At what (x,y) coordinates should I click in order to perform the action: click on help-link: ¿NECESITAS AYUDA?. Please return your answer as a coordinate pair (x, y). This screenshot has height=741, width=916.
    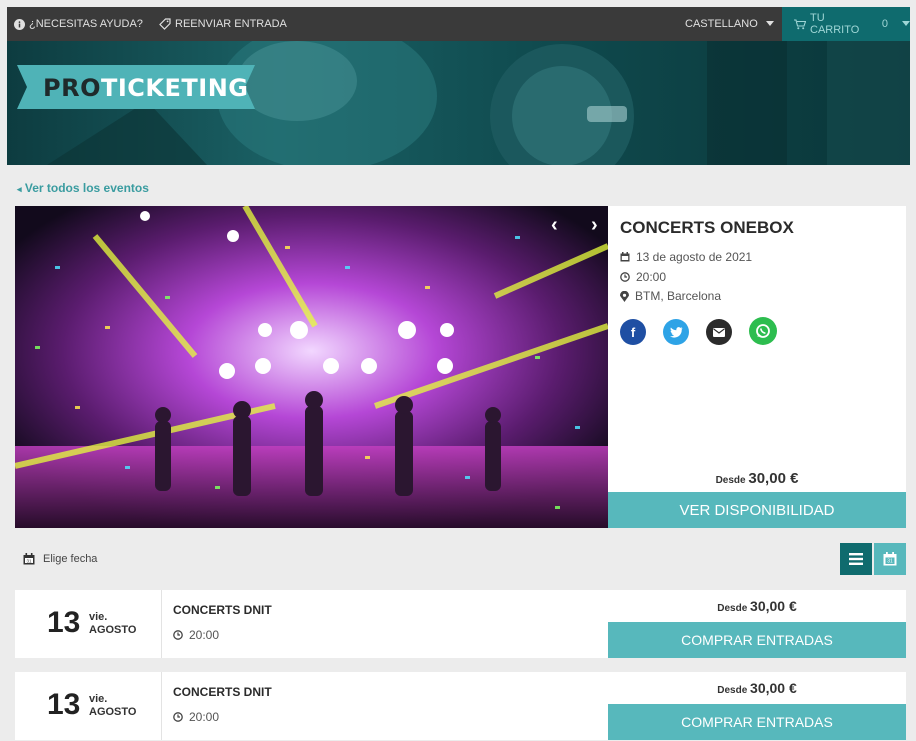
    Looking at the image, I should click on (78, 24).